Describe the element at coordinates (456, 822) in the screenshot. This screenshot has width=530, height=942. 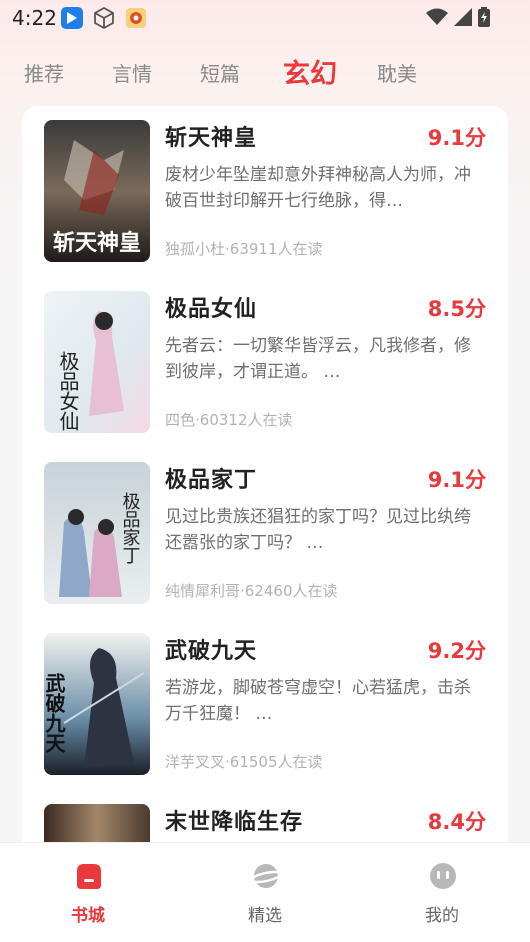
I see `book-score: 8.4分` at that location.